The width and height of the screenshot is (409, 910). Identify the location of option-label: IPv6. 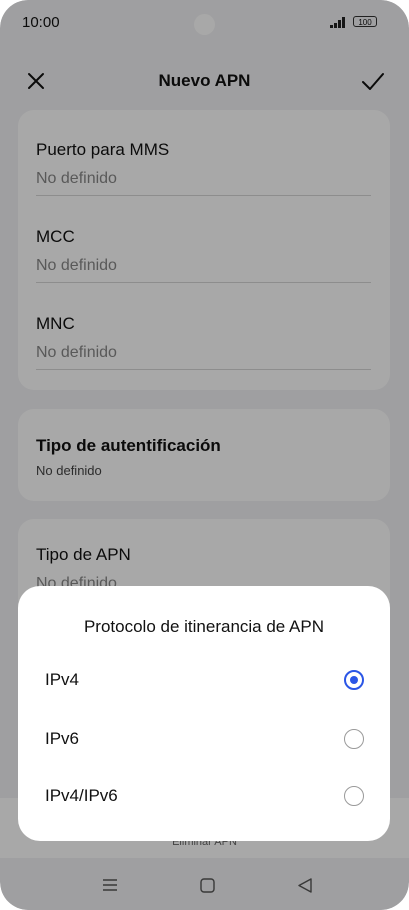
(62, 738).